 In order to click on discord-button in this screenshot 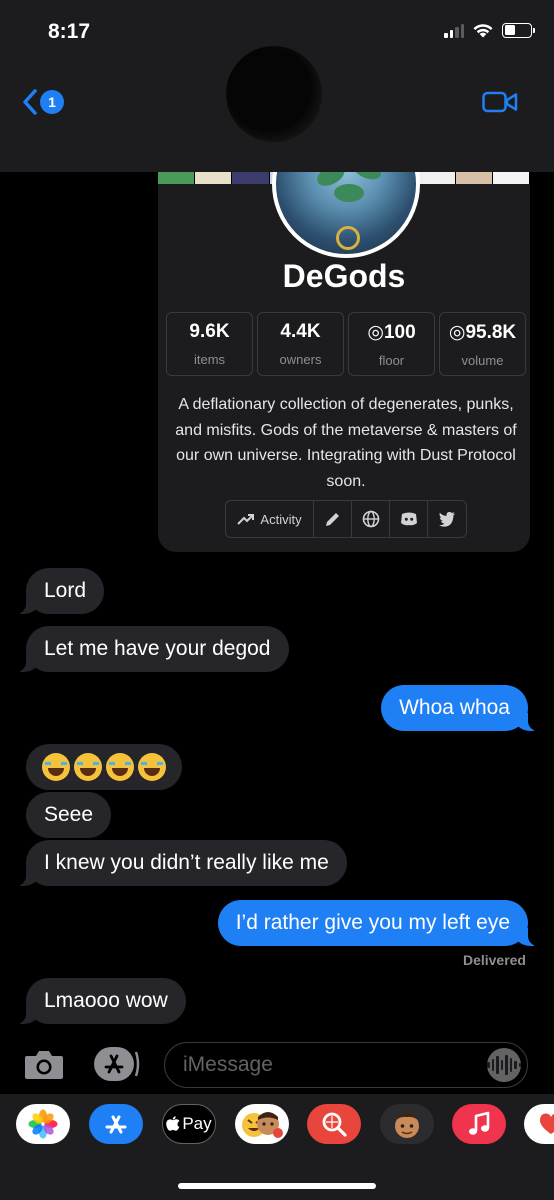, I will do `click(409, 519)`.